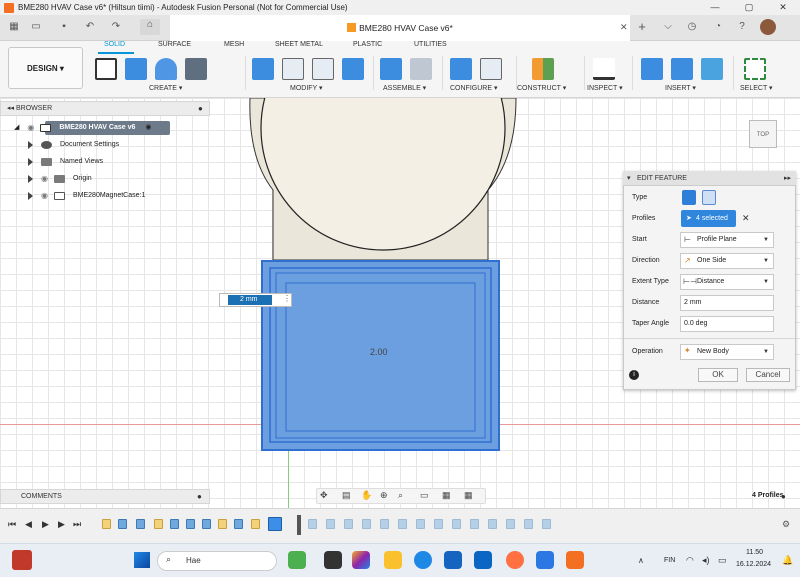 This screenshot has height=577, width=800. What do you see at coordinates (142, 560) in the screenshot?
I see `windows-start-icon` at bounding box center [142, 560].